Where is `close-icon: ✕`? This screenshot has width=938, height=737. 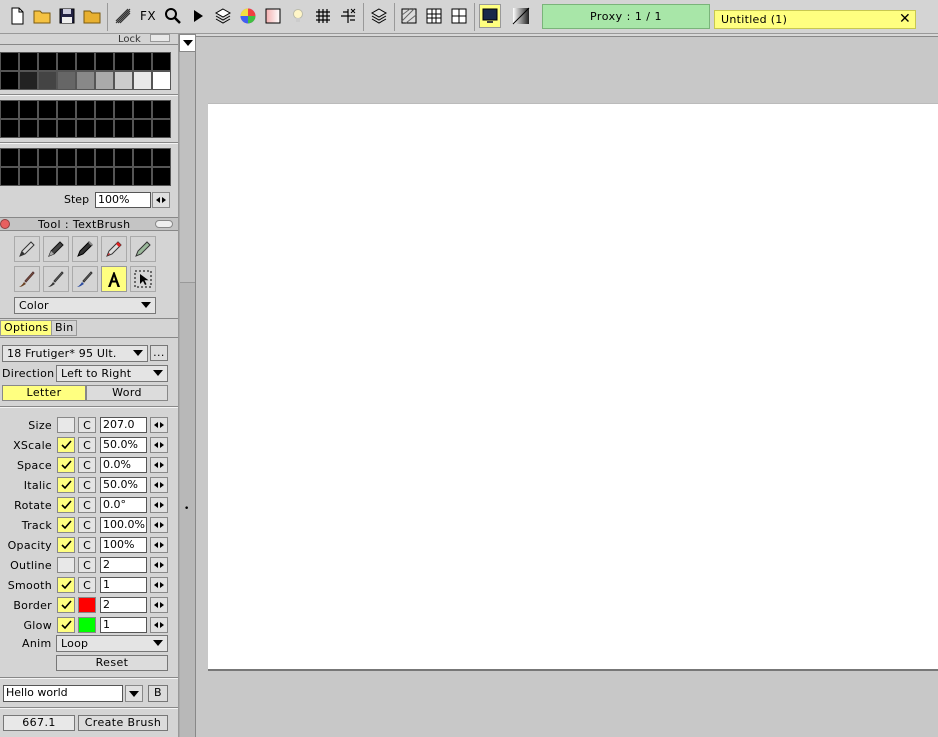 close-icon: ✕ is located at coordinates (905, 19).